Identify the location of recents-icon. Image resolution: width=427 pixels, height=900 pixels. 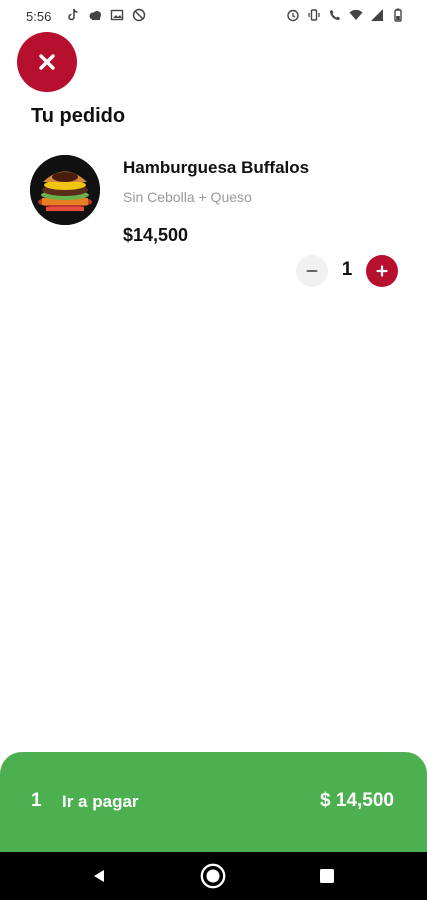
(327, 876).